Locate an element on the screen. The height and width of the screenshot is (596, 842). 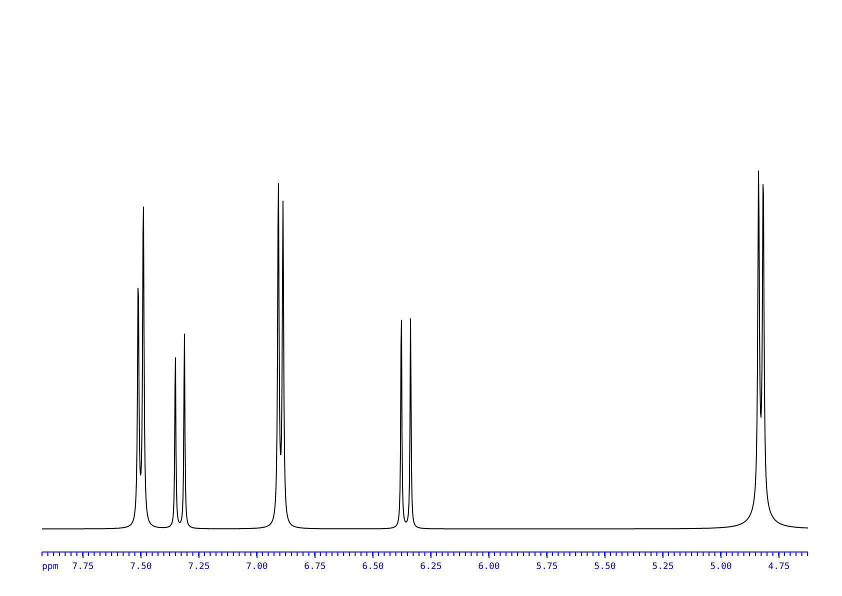
tick-label: 5.00 is located at coordinates (721, 567).